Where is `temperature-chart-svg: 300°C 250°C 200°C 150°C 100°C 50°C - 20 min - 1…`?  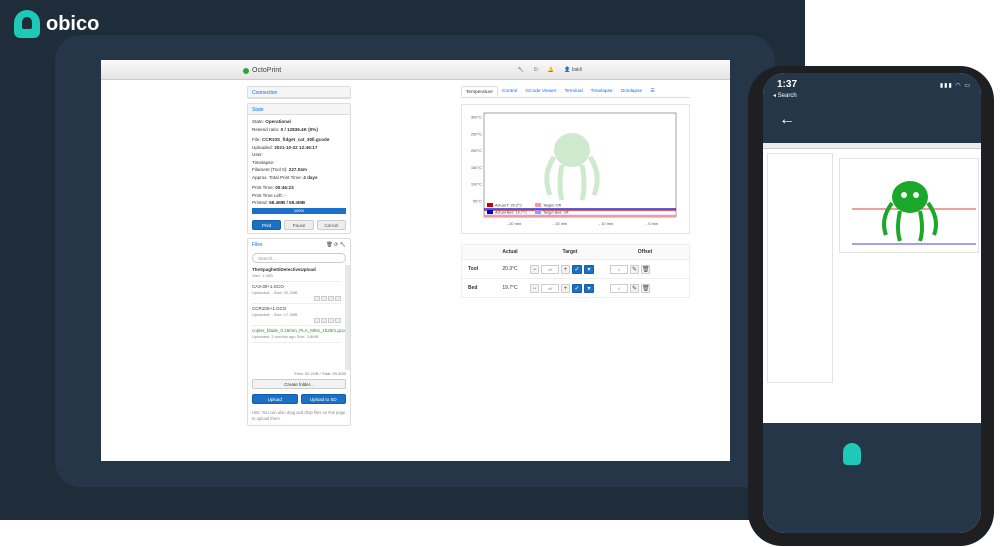
temperature-chart-svg: 300°C 250°C 200°C 150°C 100°C 50°C - 20 min - 1… is located at coordinates (574, 169).